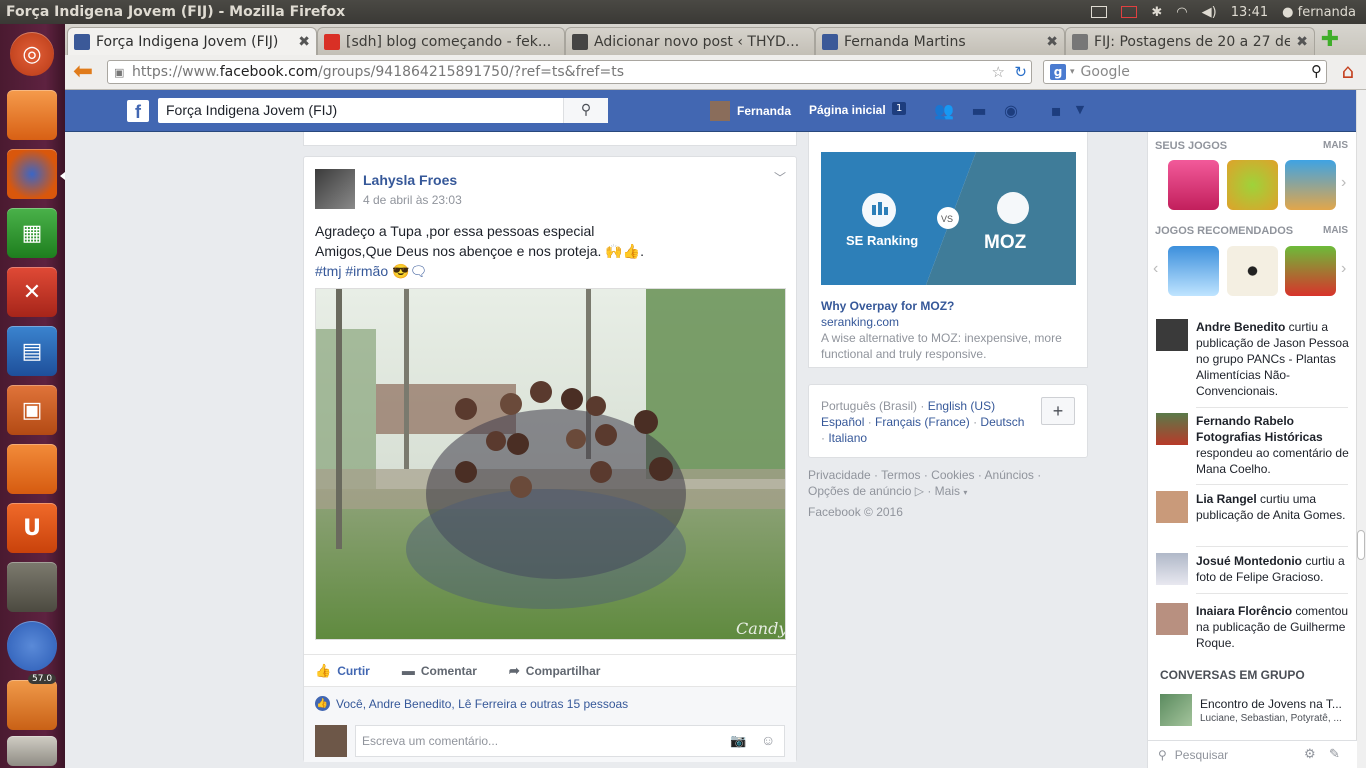 The width and height of the screenshot is (1366, 768). Describe the element at coordinates (1335, 230) in the screenshot. I see `recommended-games-more-link: MAIS` at that location.